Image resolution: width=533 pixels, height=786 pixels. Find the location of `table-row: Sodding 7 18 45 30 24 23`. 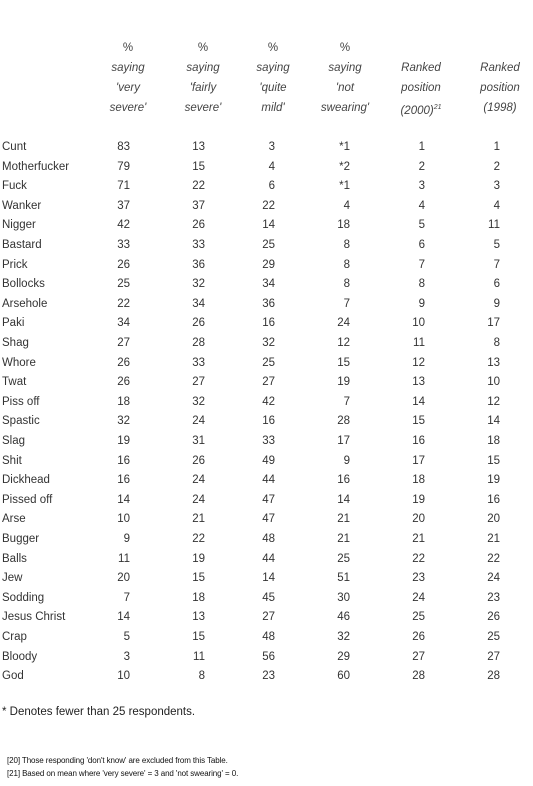

table-row: Sodding 7 18 45 30 24 23 is located at coordinates (266, 598).